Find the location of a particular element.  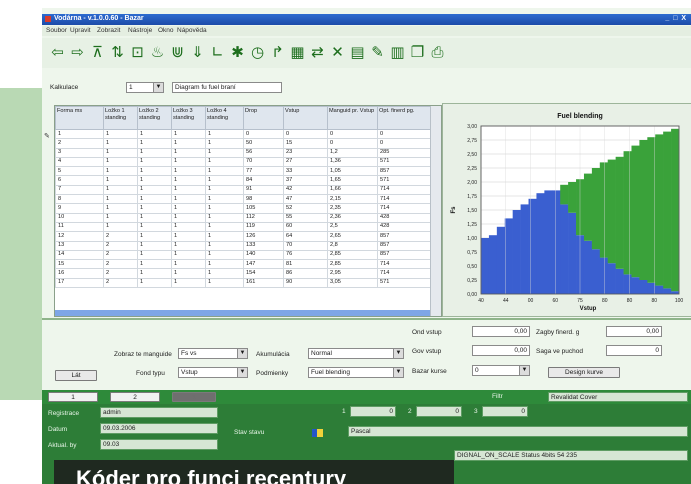

table-cell: 9 is located at coordinates (79, 208).